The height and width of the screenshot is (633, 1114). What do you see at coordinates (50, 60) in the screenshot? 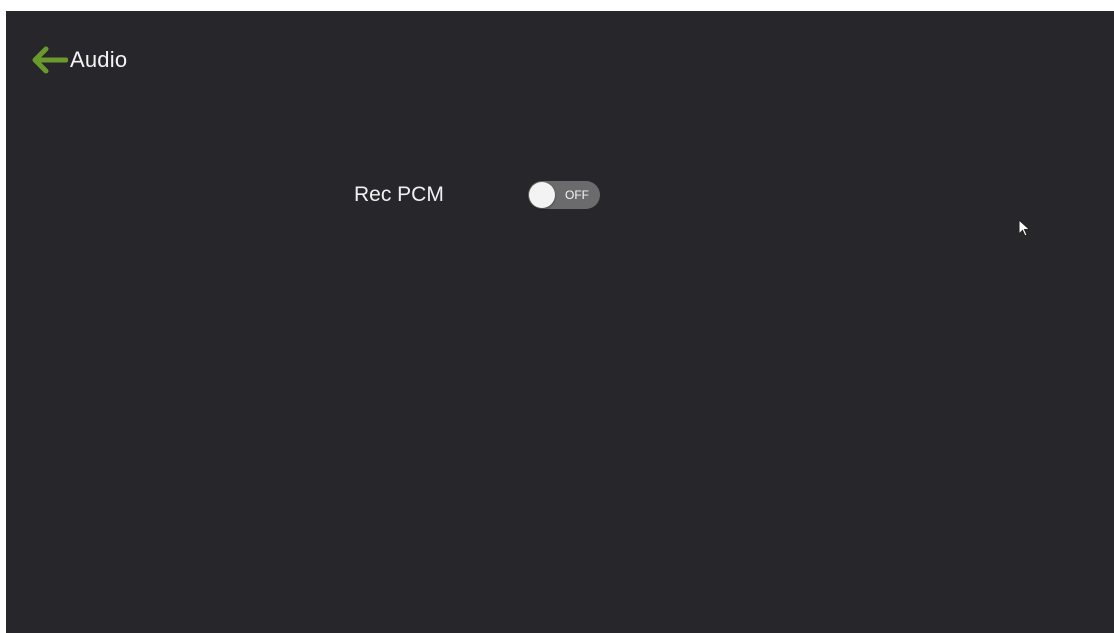
I see `arrow-left-icon` at bounding box center [50, 60].